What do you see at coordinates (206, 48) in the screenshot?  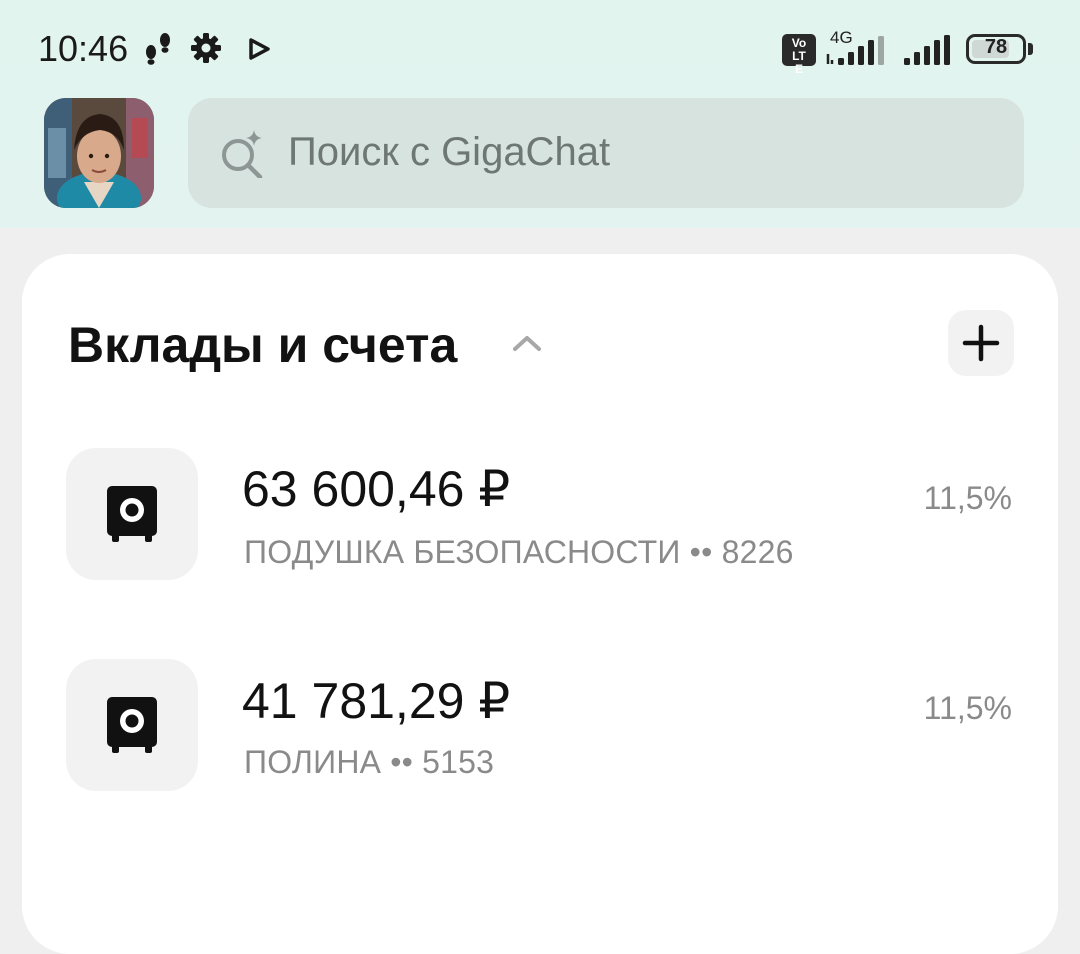 I see `gear-icon` at bounding box center [206, 48].